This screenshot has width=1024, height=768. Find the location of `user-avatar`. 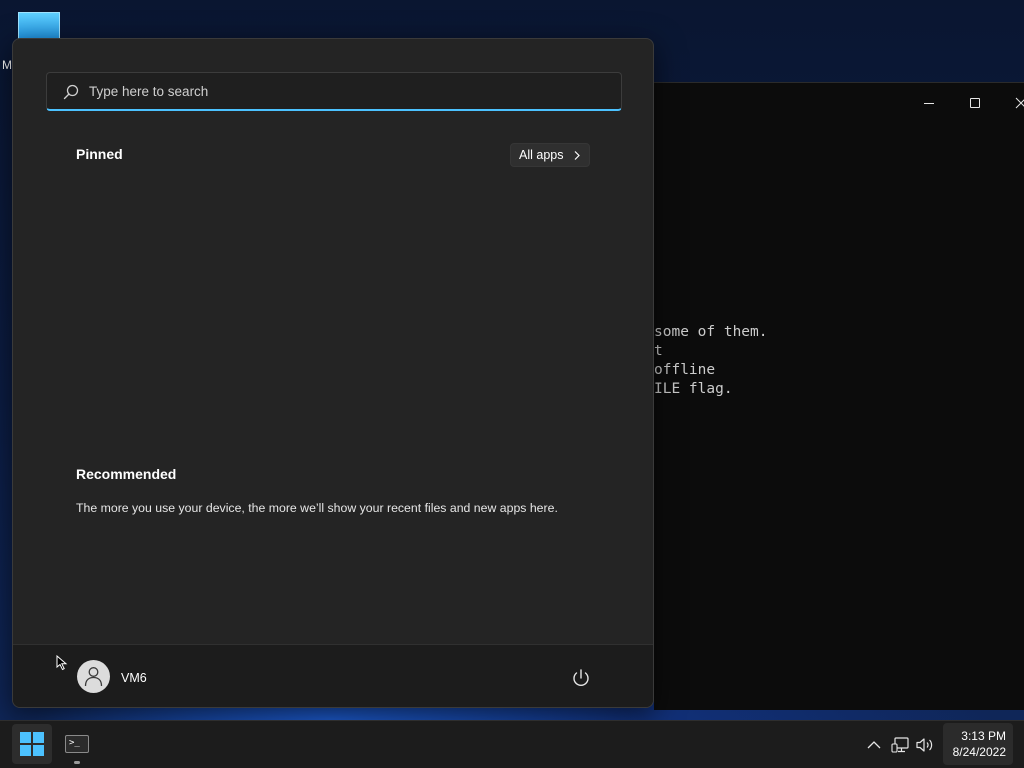

user-avatar is located at coordinates (93, 676).